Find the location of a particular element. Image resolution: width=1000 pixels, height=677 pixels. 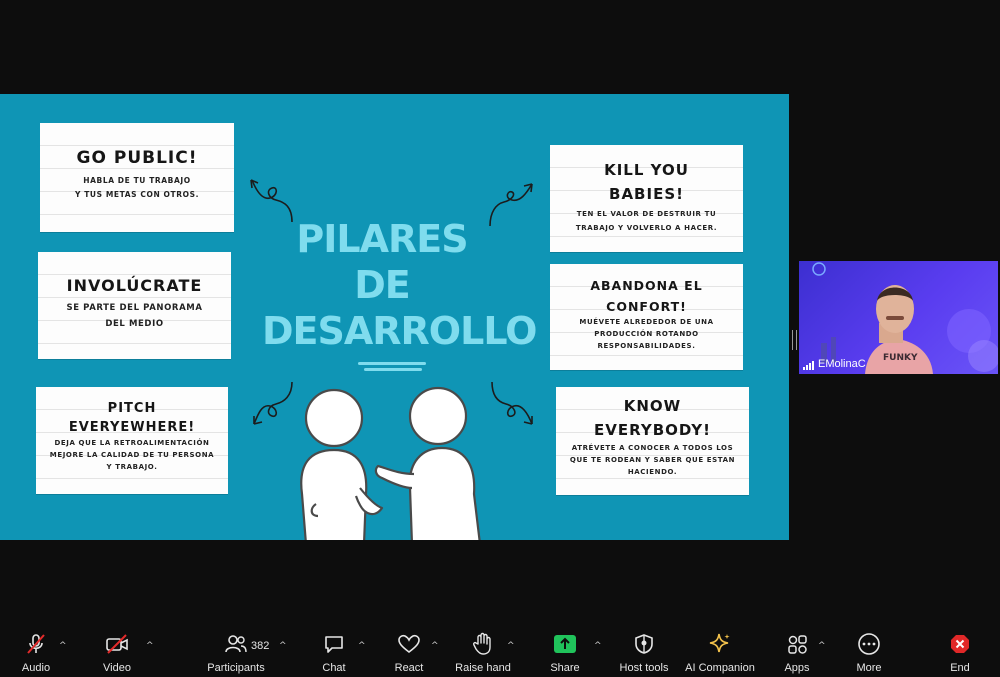

participants-button: Participants is located at coordinates (236, 653).